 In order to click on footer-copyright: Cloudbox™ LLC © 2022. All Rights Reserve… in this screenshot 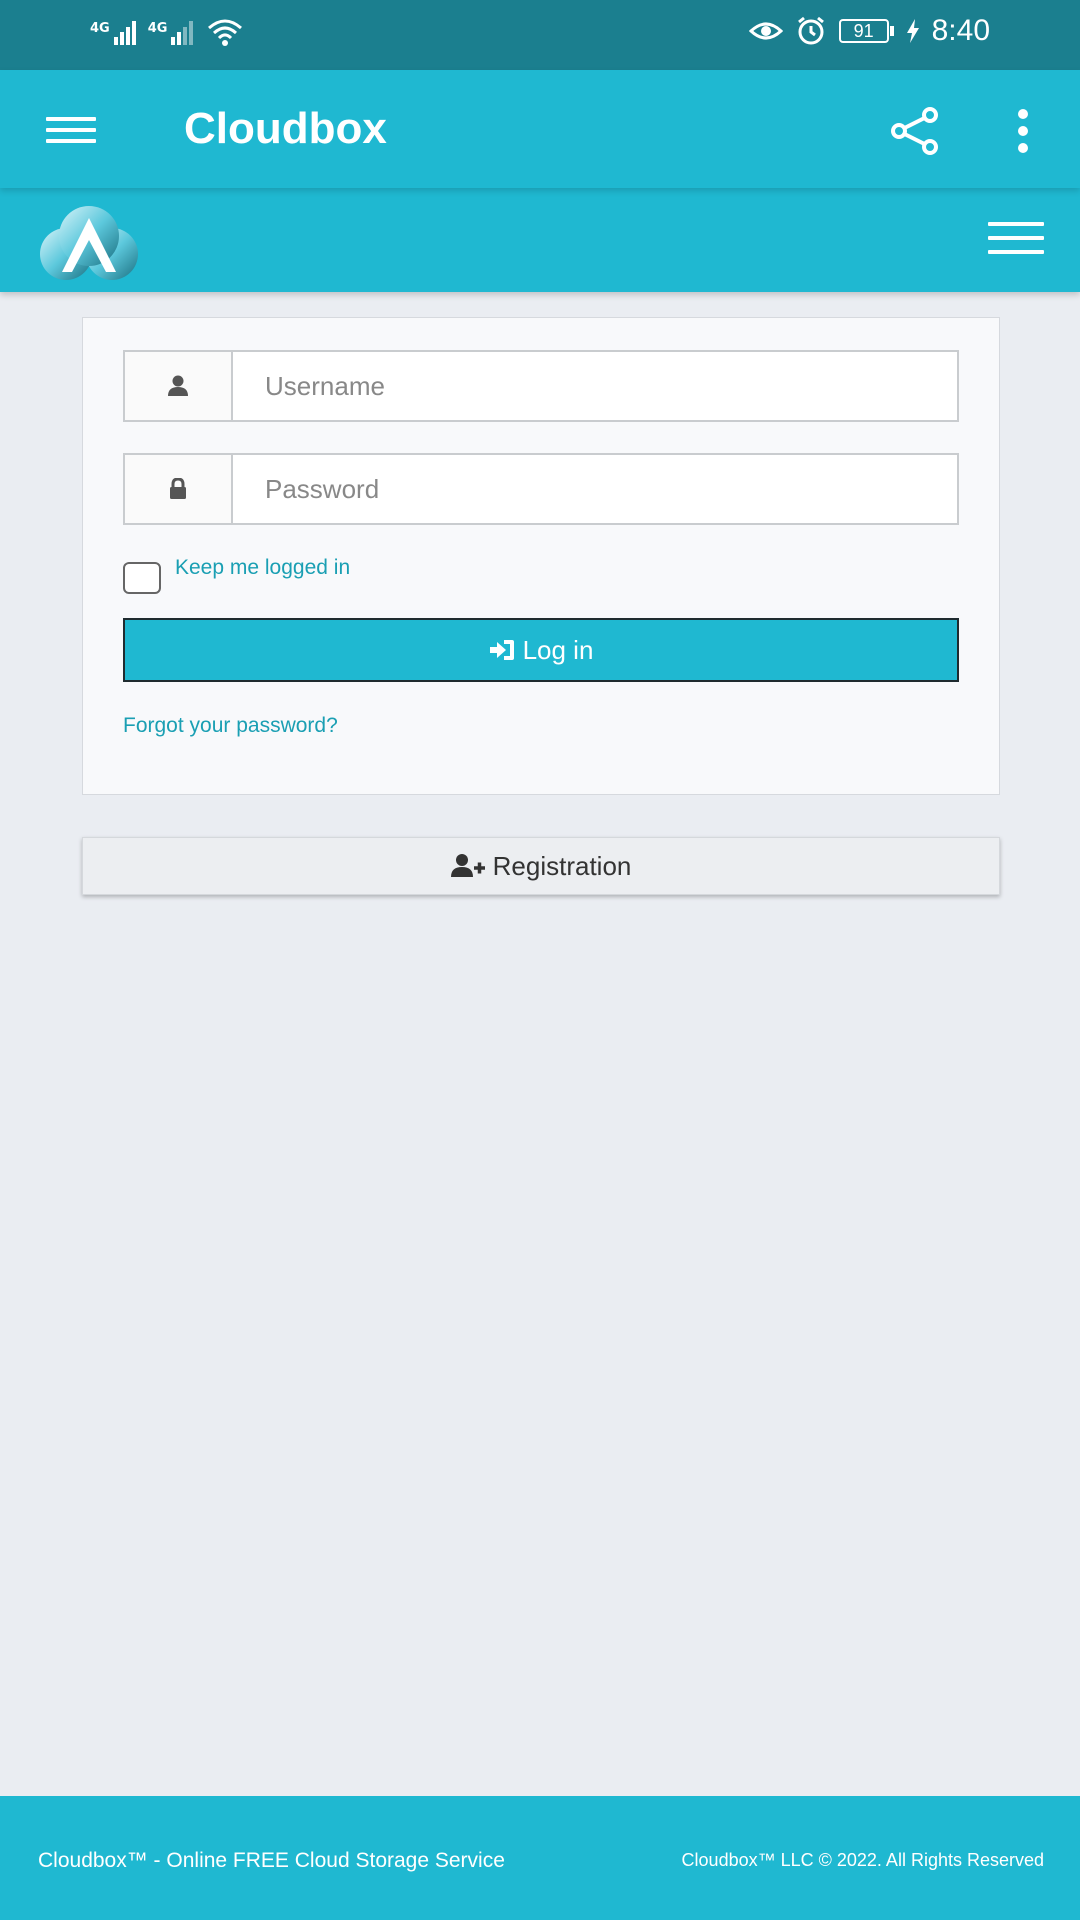, I will do `click(862, 1860)`.